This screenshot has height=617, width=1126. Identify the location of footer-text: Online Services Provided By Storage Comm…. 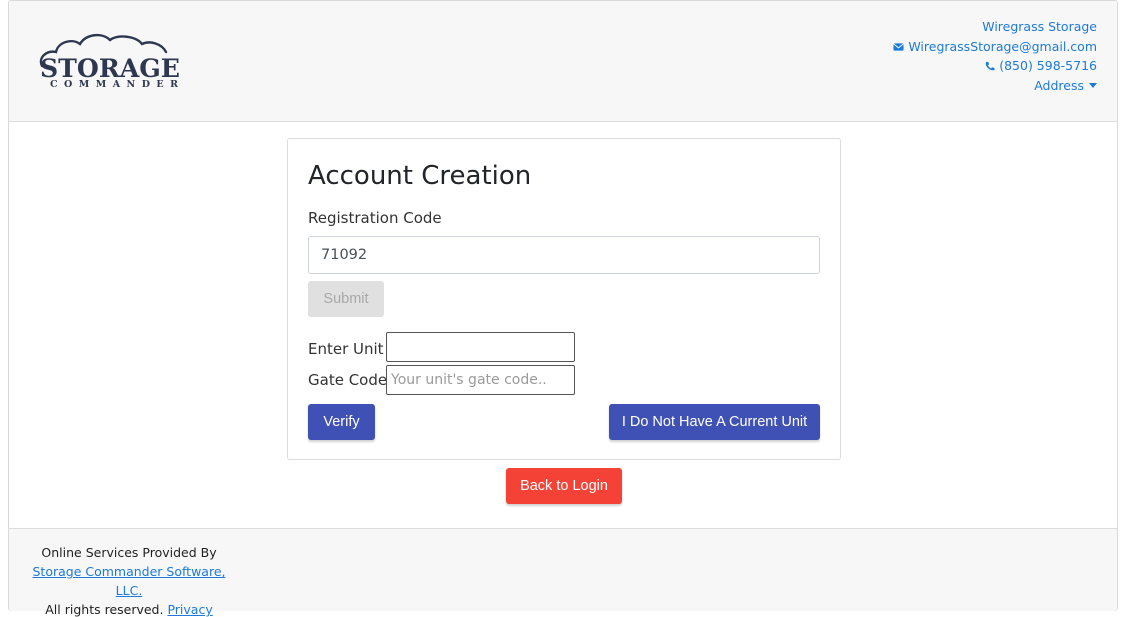
(129, 580).